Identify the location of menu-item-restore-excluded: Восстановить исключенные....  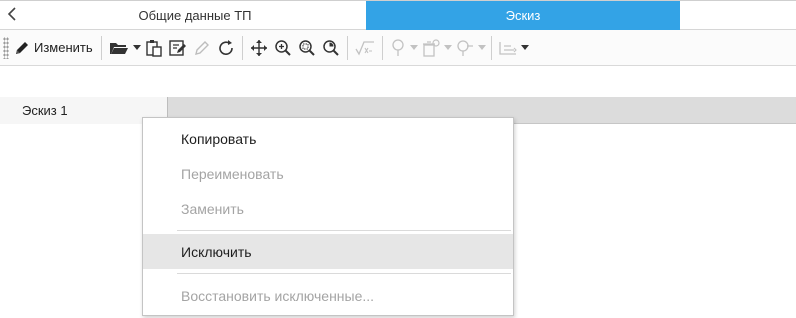
(328, 295).